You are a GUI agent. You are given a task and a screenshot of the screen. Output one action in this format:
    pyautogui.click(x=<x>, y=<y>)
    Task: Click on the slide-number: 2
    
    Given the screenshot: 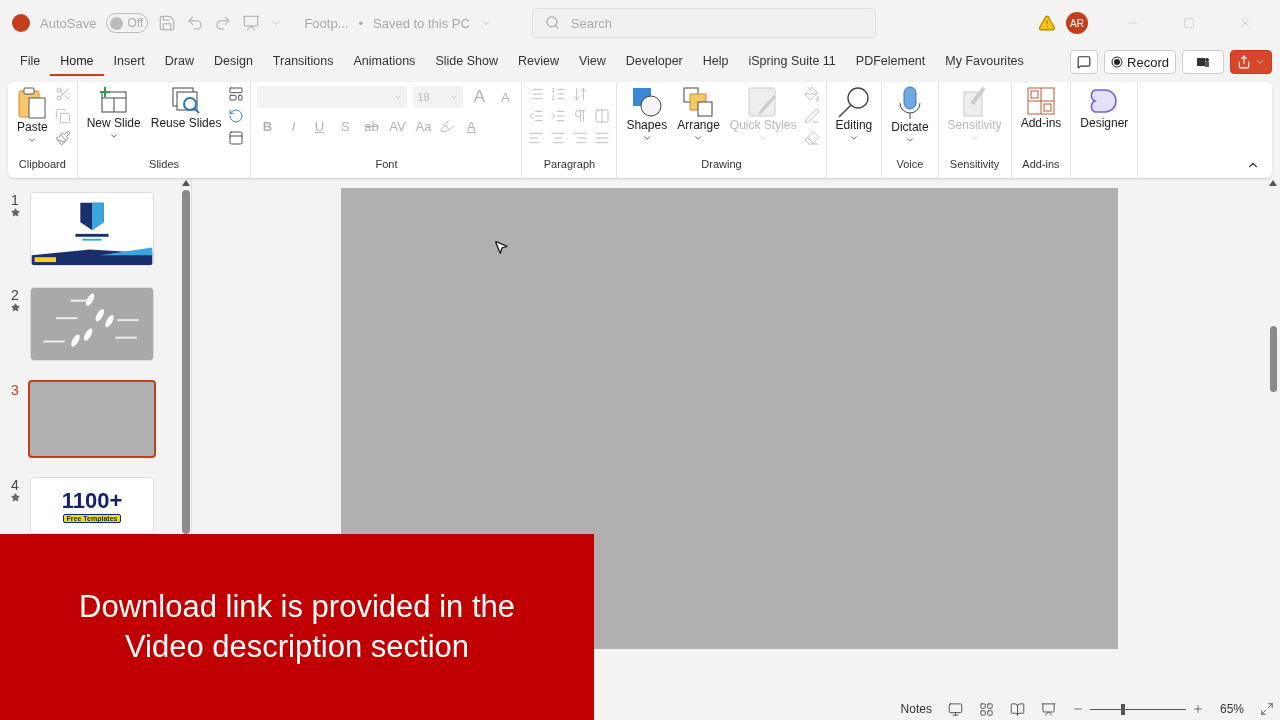 What is the action you would take?
    pyautogui.click(x=15, y=295)
    